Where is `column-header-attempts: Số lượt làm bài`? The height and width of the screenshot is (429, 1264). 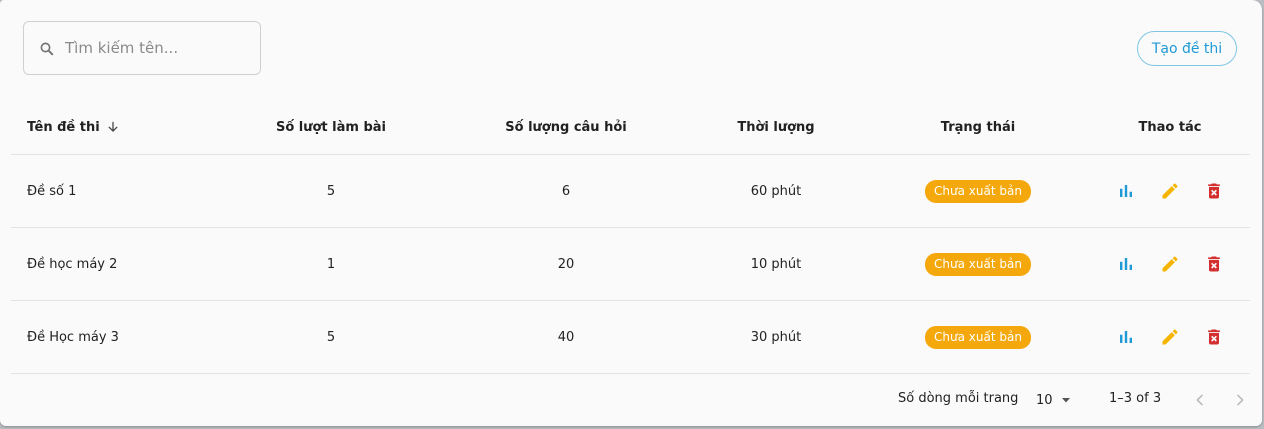
column-header-attempts: Số lượt làm bài is located at coordinates (331, 127).